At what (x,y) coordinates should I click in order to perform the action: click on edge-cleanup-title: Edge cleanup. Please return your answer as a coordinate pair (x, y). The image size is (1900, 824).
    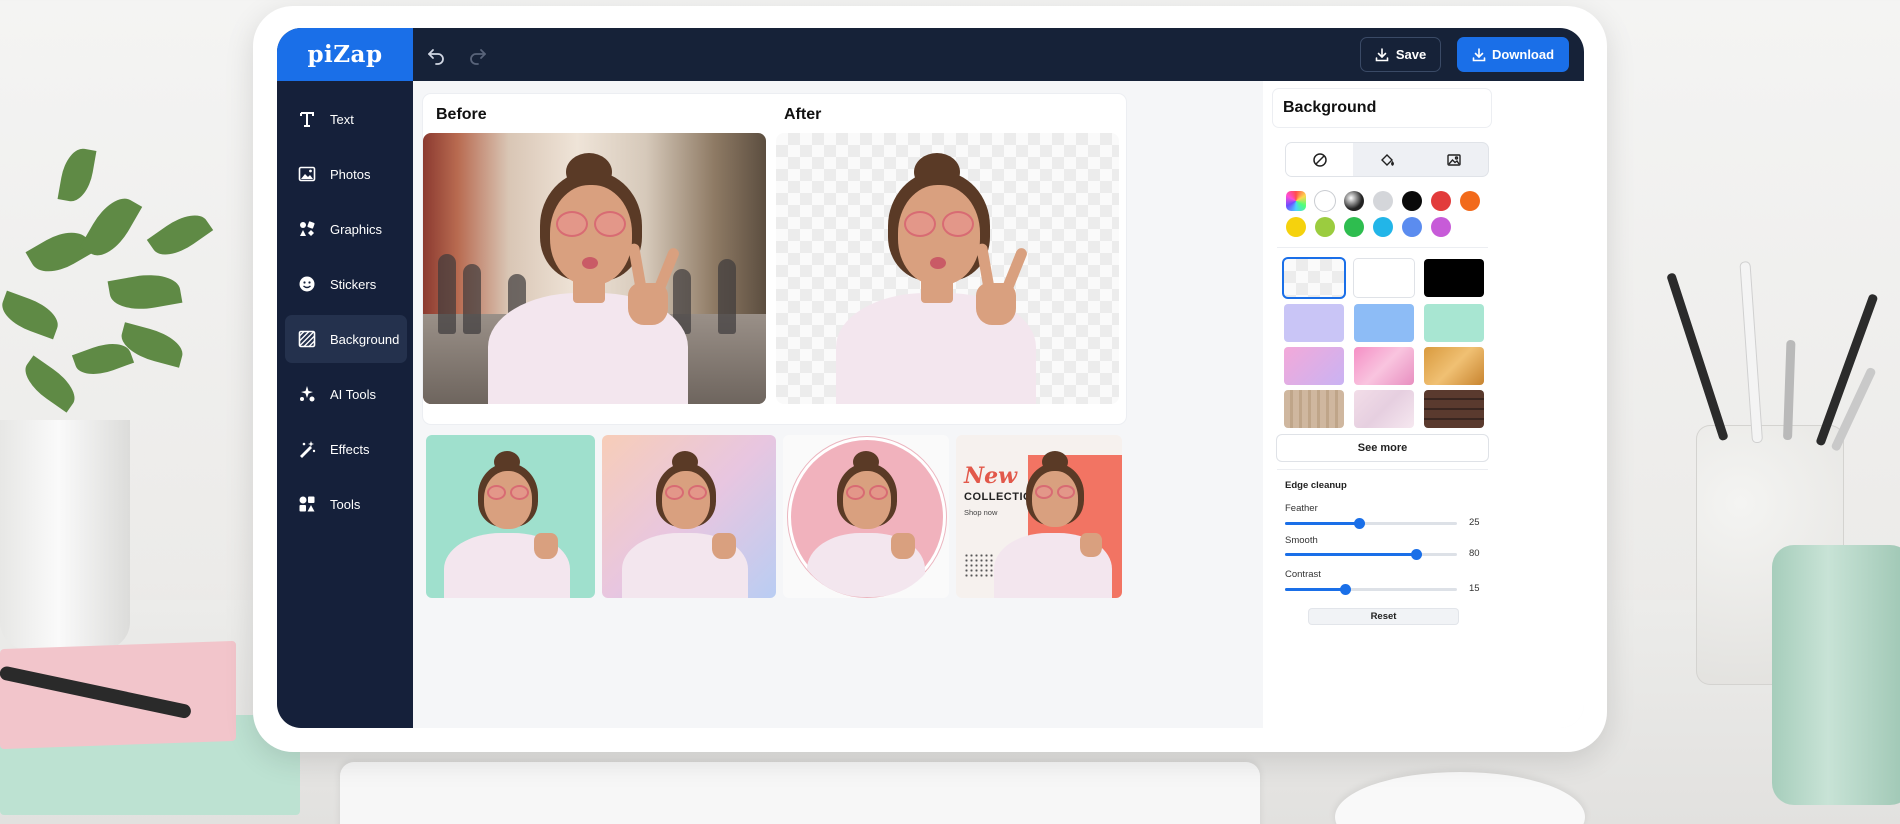
    Looking at the image, I should click on (1316, 485).